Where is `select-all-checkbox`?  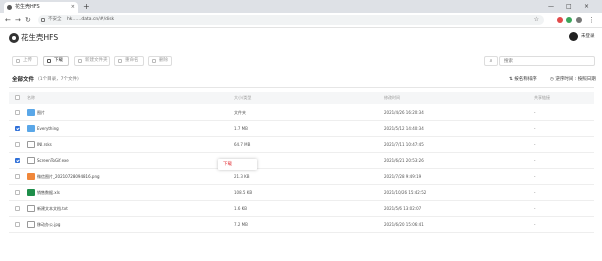
select-all-checkbox is located at coordinates (17, 97).